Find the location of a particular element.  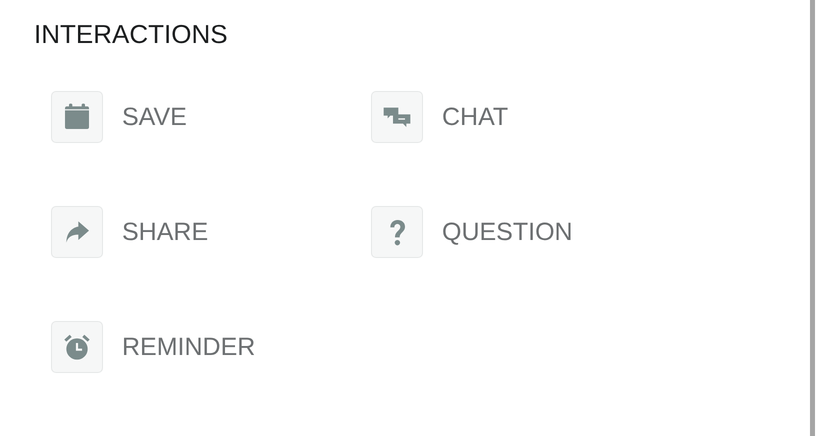

interaction-button: REMINDER is located at coordinates (153, 347).